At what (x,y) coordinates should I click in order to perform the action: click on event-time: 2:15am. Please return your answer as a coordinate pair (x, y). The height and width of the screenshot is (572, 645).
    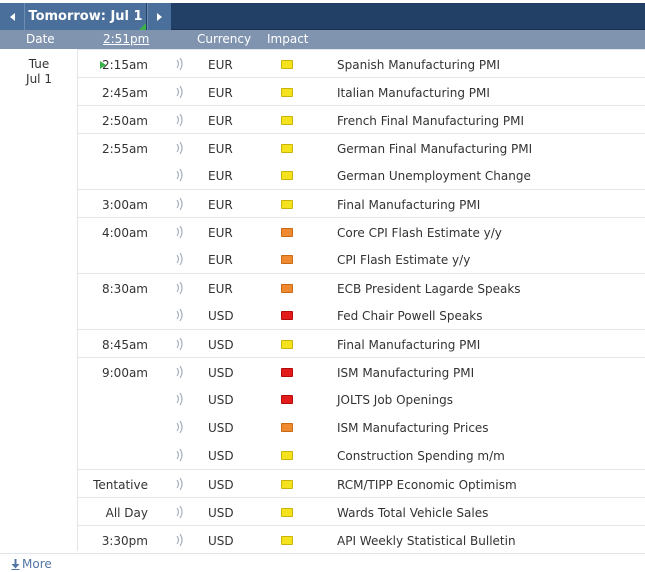
    Looking at the image, I should click on (125, 65).